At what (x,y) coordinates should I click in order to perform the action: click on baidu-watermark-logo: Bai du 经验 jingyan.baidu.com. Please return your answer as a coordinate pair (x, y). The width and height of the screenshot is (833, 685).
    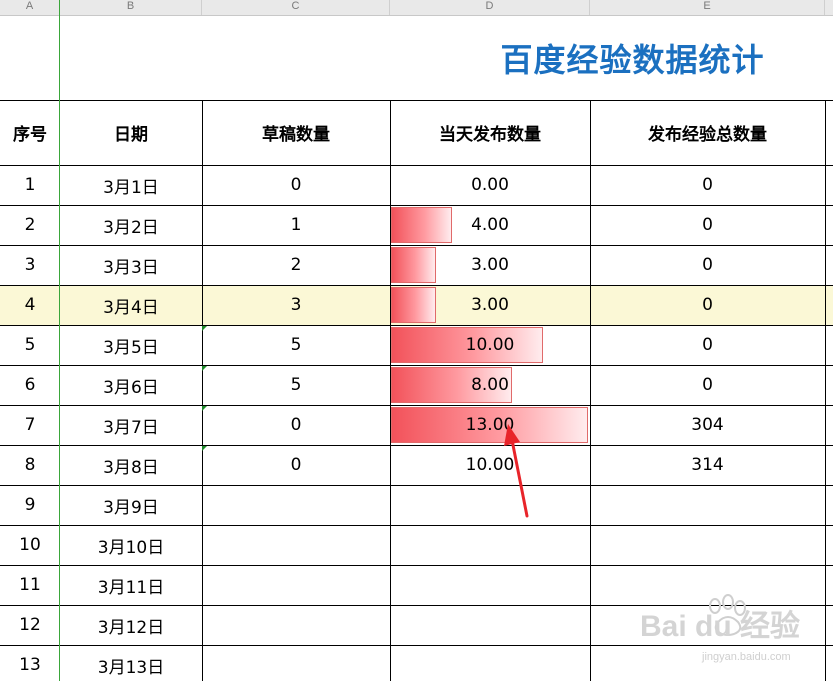
    Looking at the image, I should click on (720, 628).